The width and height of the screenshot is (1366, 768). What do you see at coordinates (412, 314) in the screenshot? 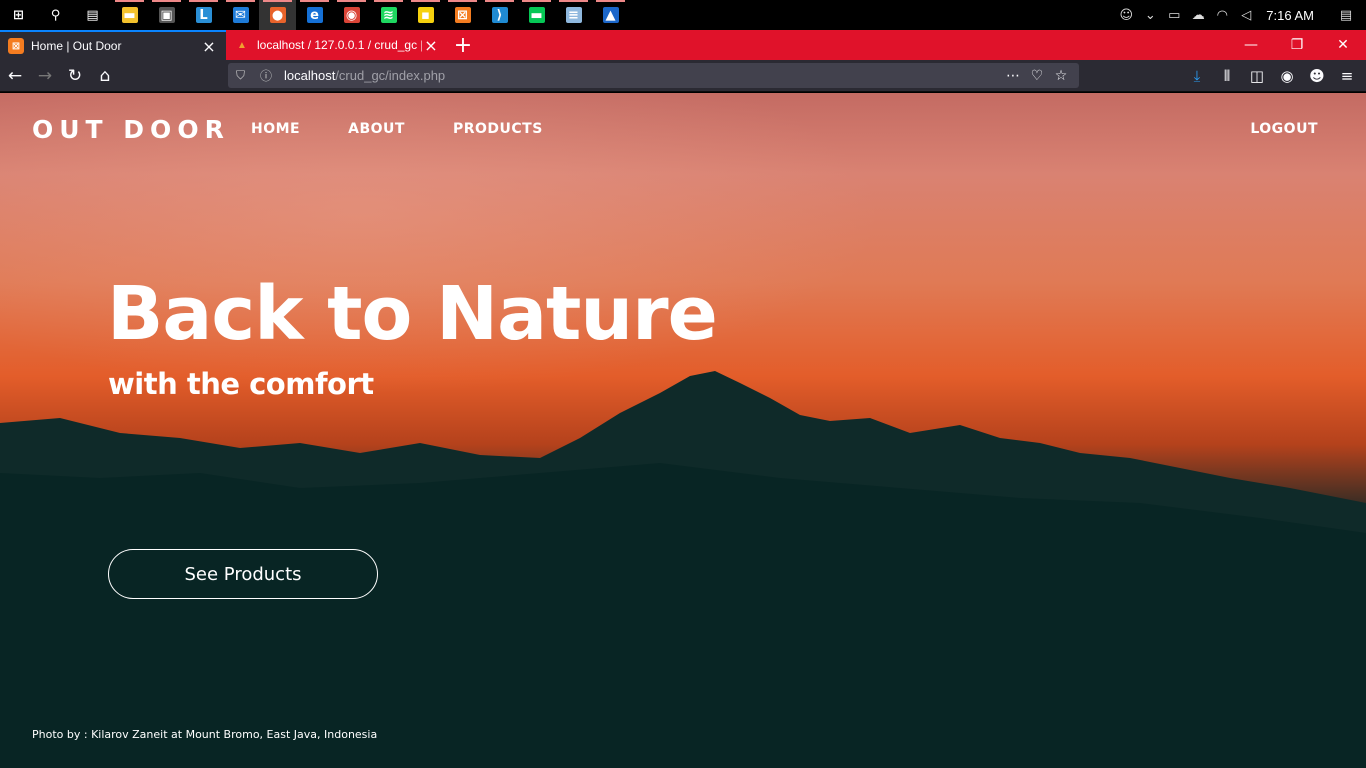
I see `hero-title: Back to Nature` at bounding box center [412, 314].